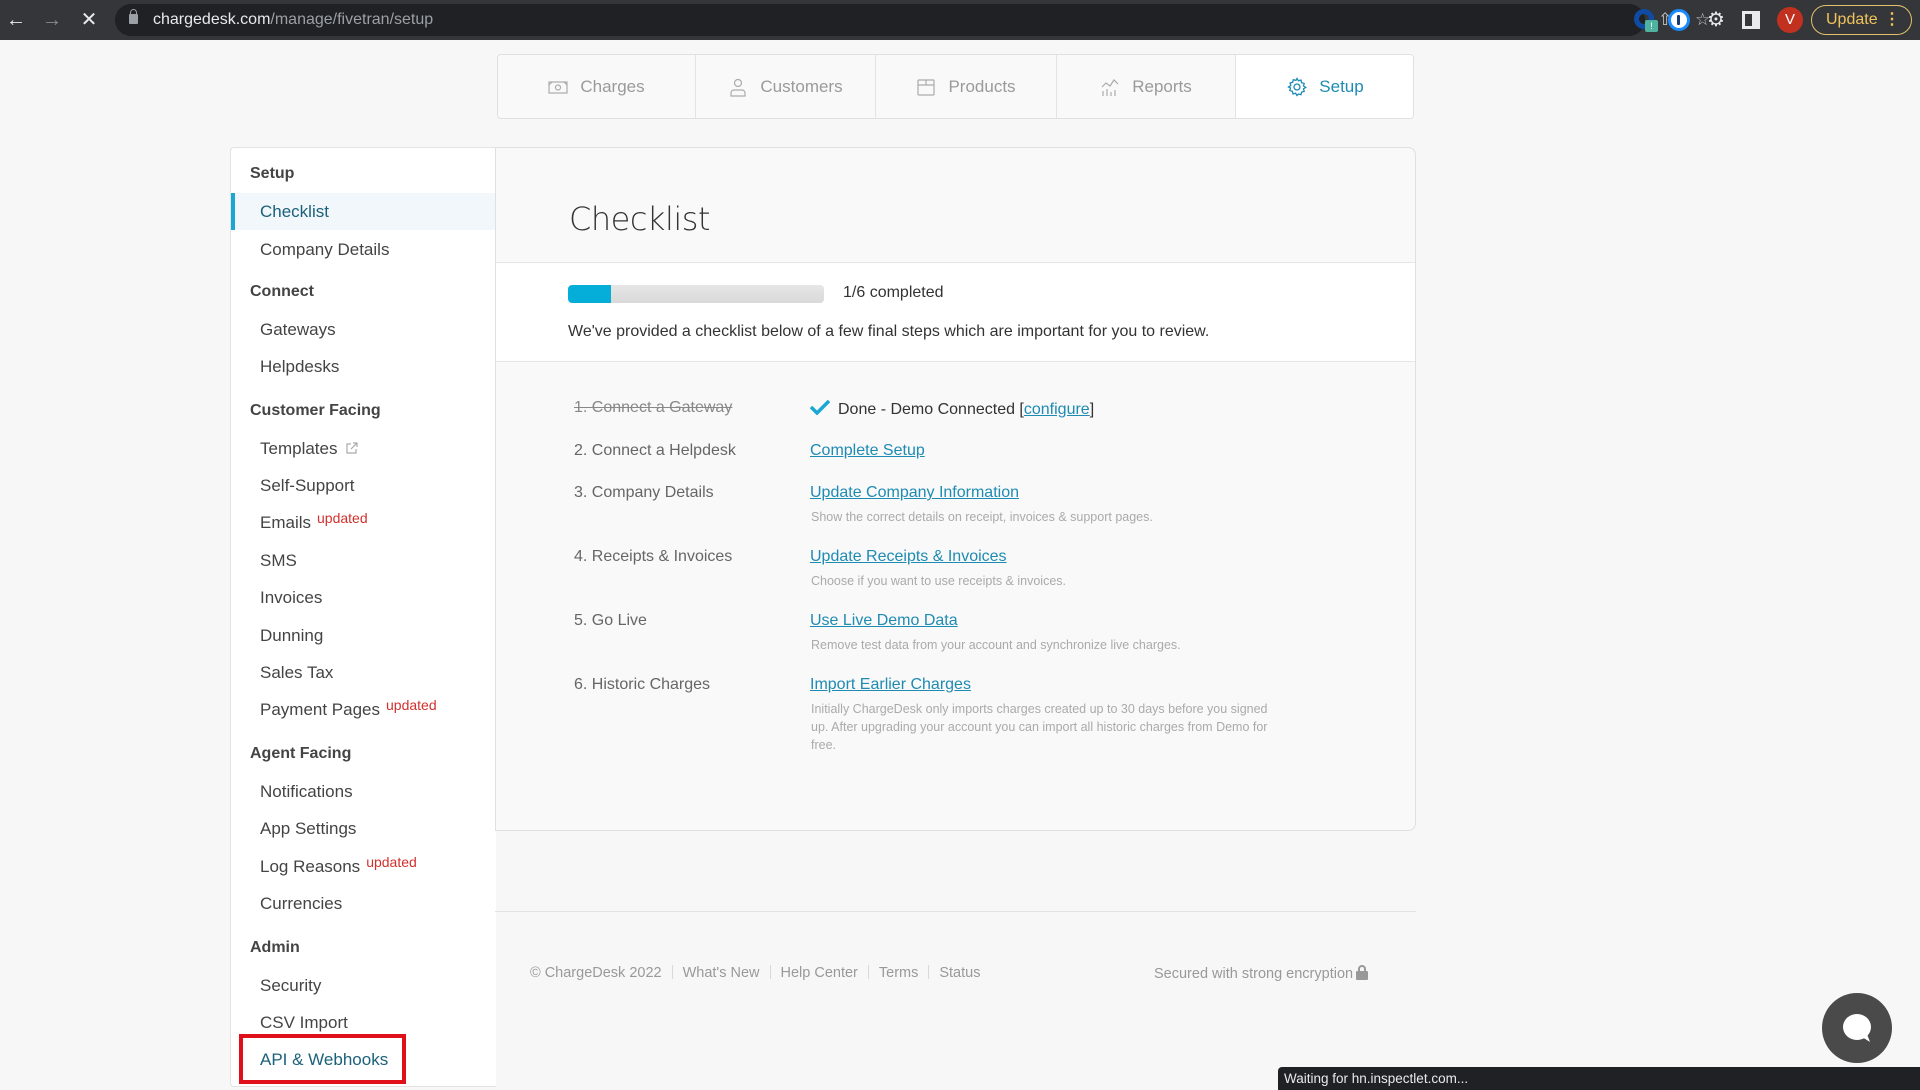 Image resolution: width=1920 pixels, height=1090 pixels. Describe the element at coordinates (275, 947) in the screenshot. I see `sidebar-heading-admin: Admin` at that location.